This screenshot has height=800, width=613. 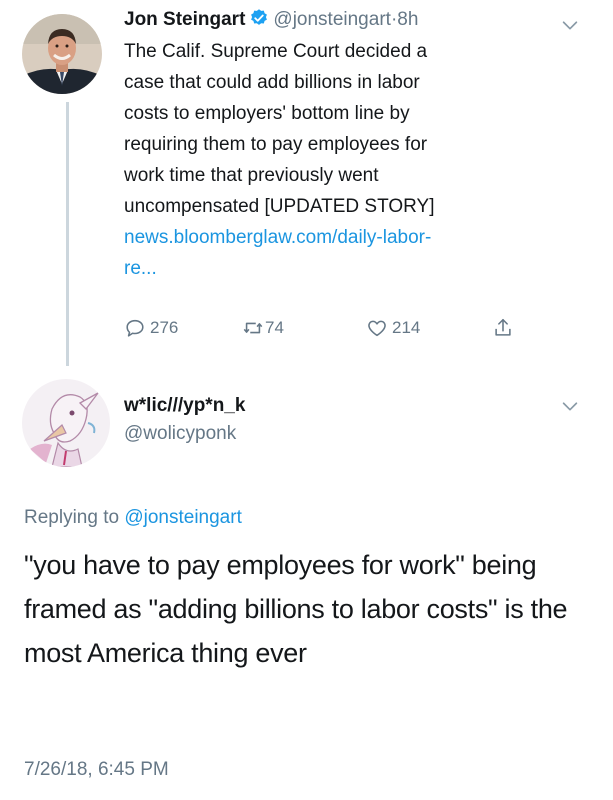 What do you see at coordinates (267, 113) in the screenshot?
I see `tweet-text-line: costs to employers' bottom line by` at bounding box center [267, 113].